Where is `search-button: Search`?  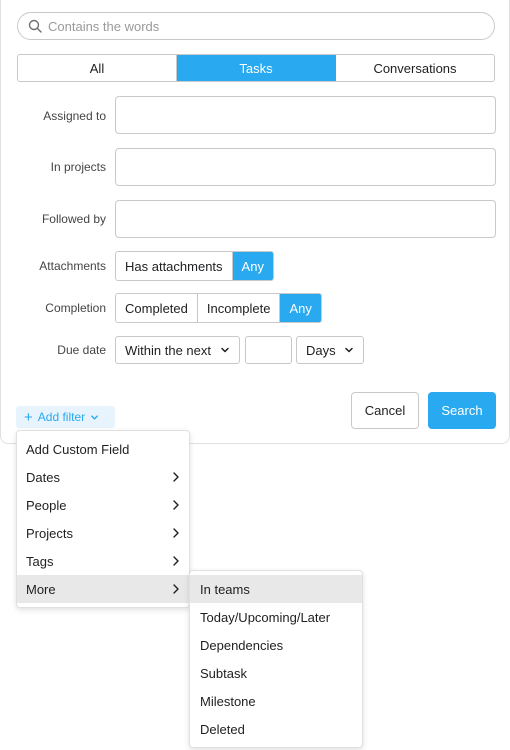
search-button: Search is located at coordinates (462, 410).